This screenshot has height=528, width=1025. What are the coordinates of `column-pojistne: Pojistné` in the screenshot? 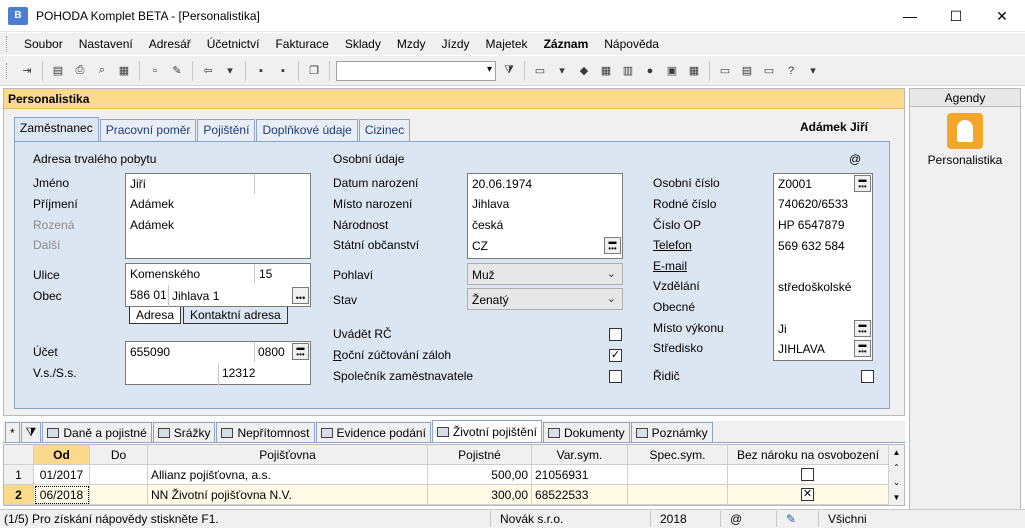 It's located at (480, 455).